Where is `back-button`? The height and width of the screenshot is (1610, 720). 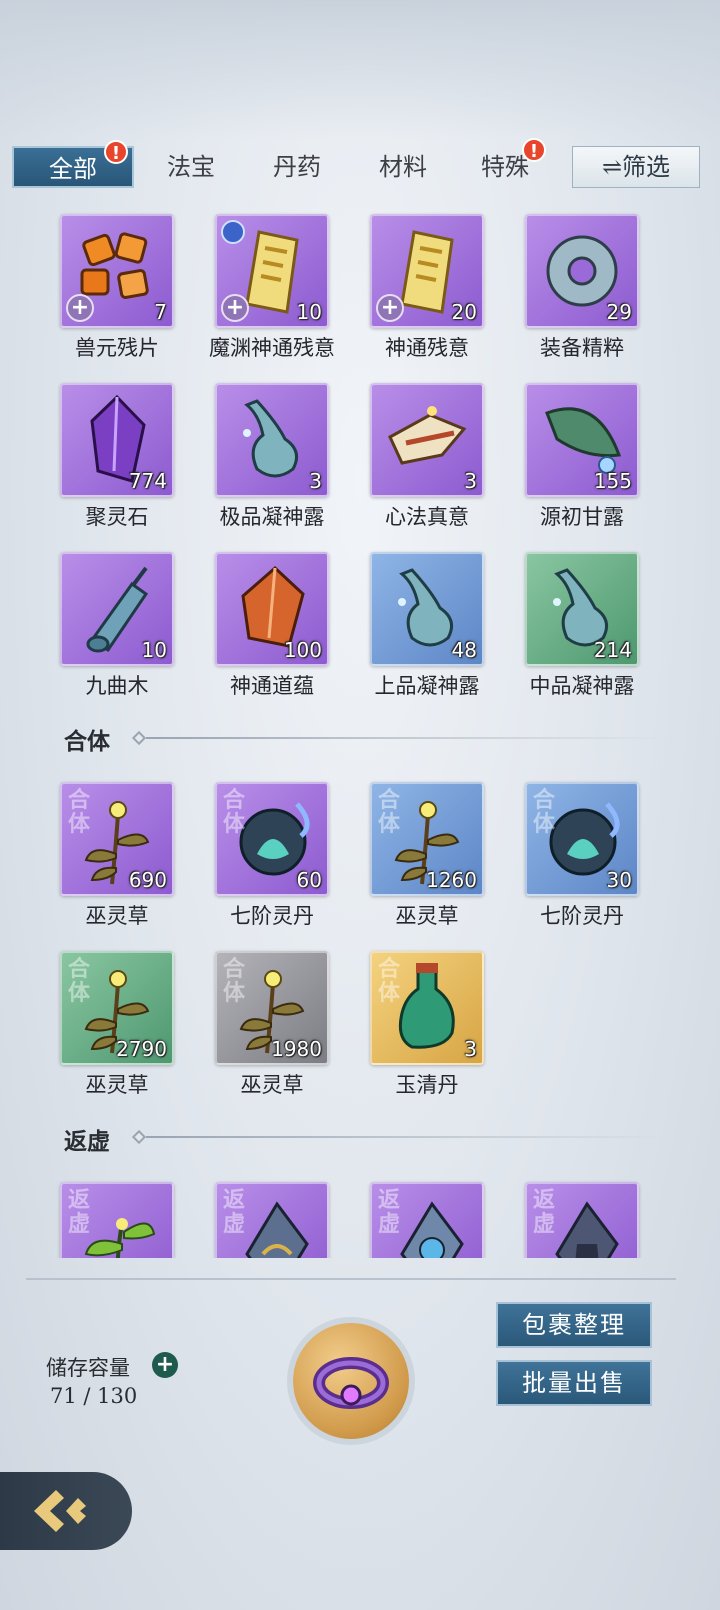 back-button is located at coordinates (66, 1511).